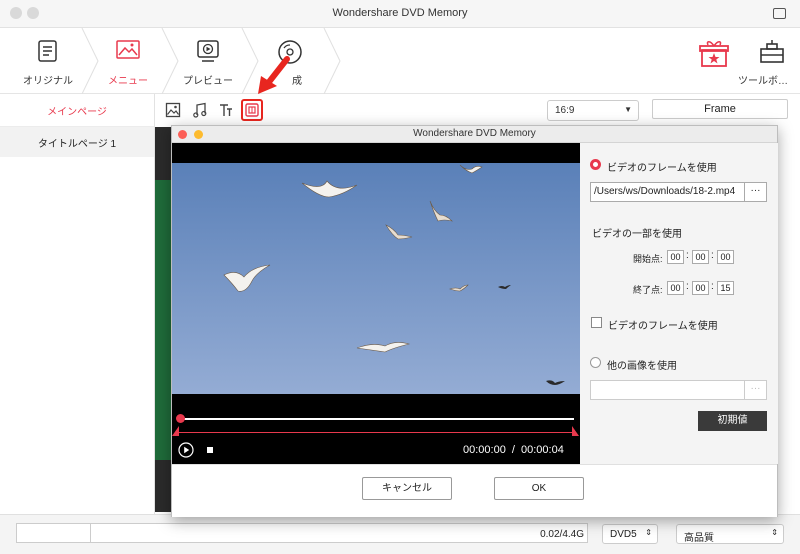 This screenshot has width=800, height=554. I want to click on capacity-bar-used, so click(53, 533).